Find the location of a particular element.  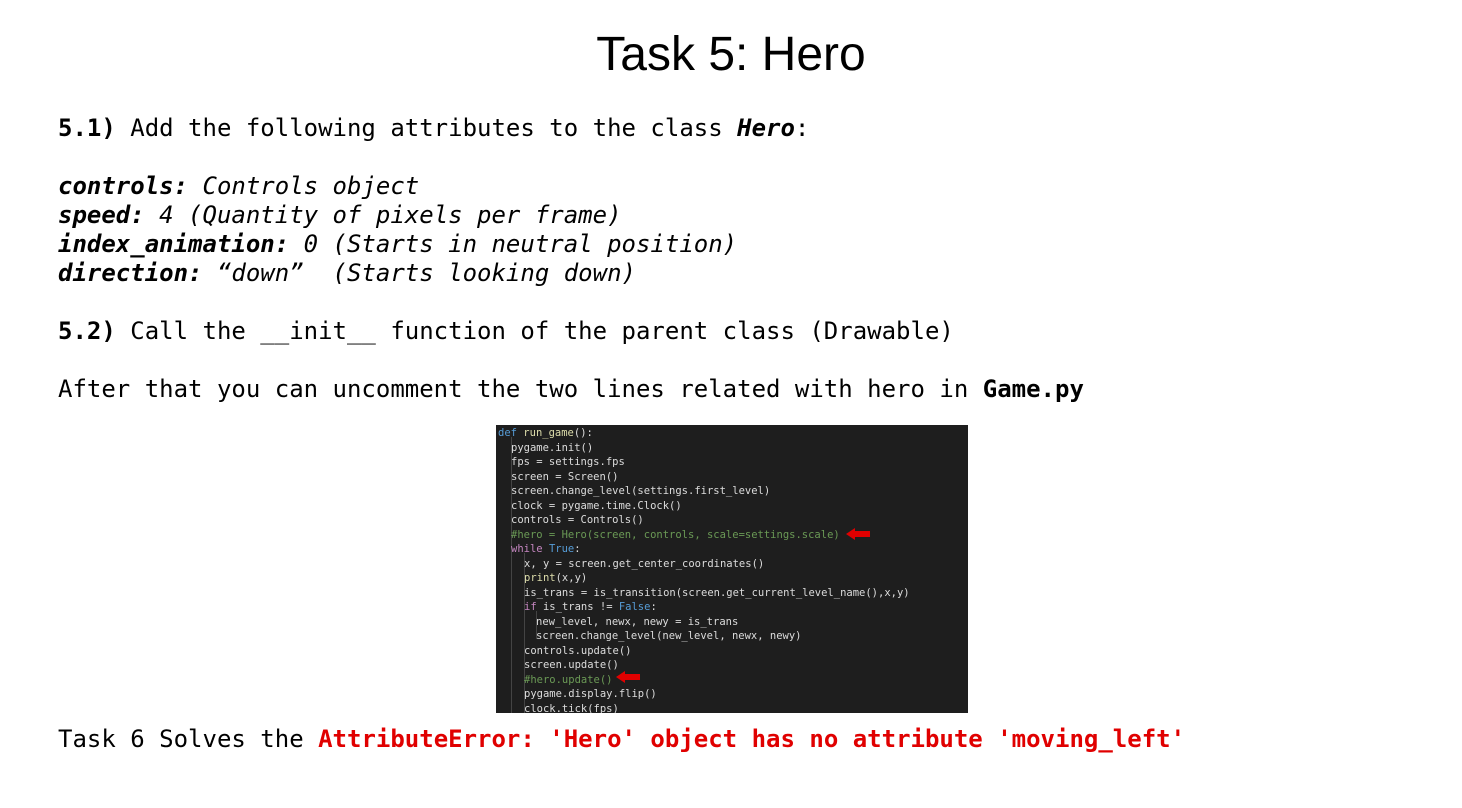

attribute-desc: 4 (Quantity of pixels per frame) is located at coordinates (383, 215).